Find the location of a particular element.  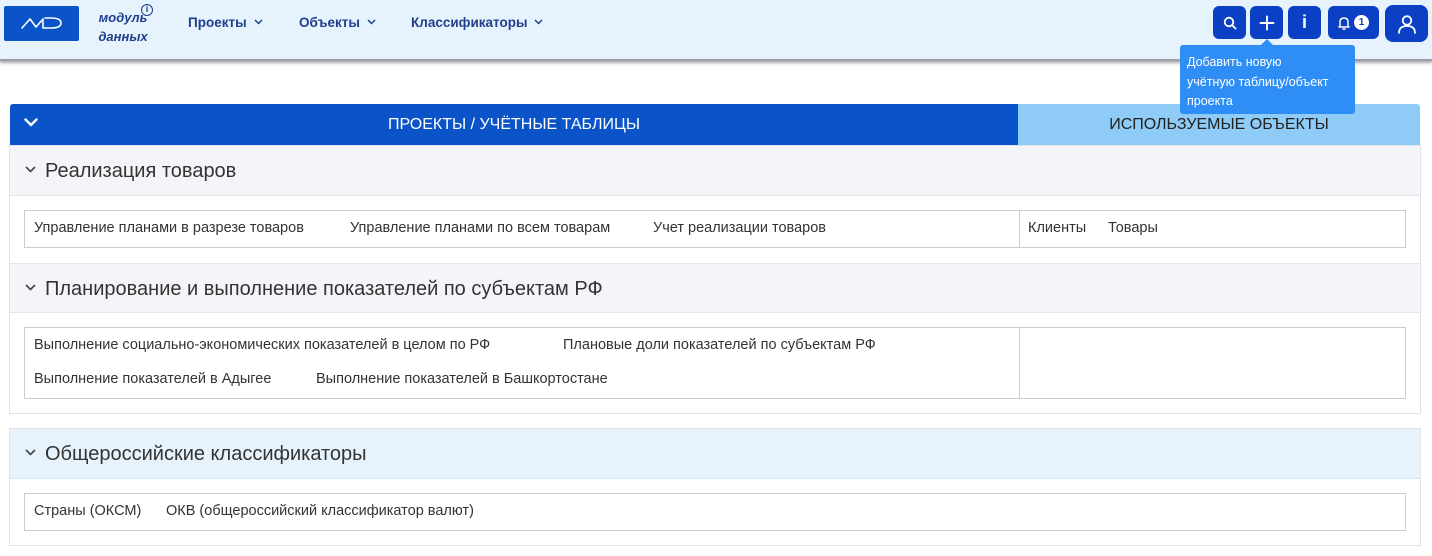

nav-projects: Проекты is located at coordinates (225, 24).